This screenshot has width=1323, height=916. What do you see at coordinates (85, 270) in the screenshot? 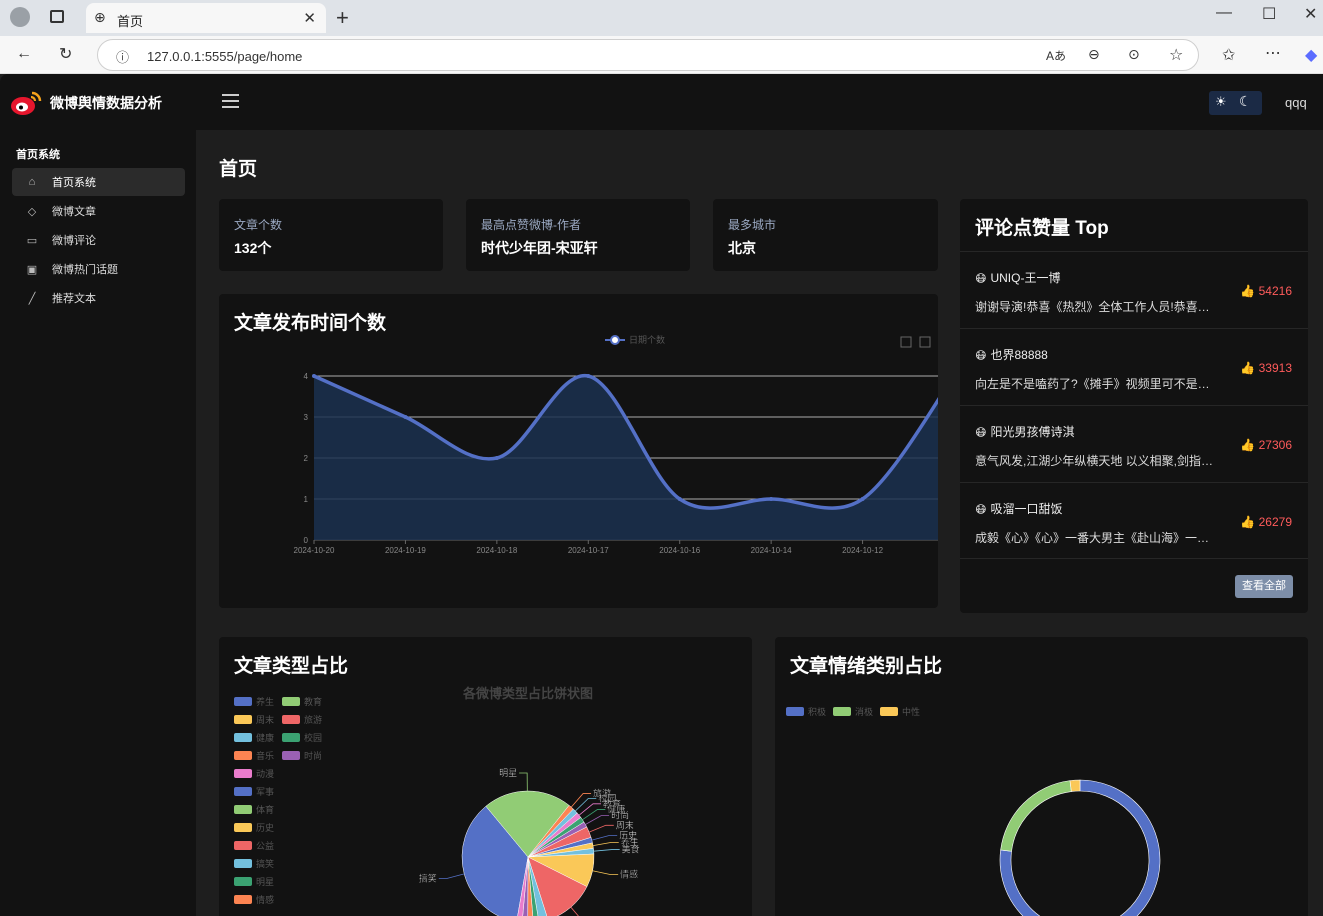
I see `sidebar-item-label: 微博热门话题` at bounding box center [85, 270].